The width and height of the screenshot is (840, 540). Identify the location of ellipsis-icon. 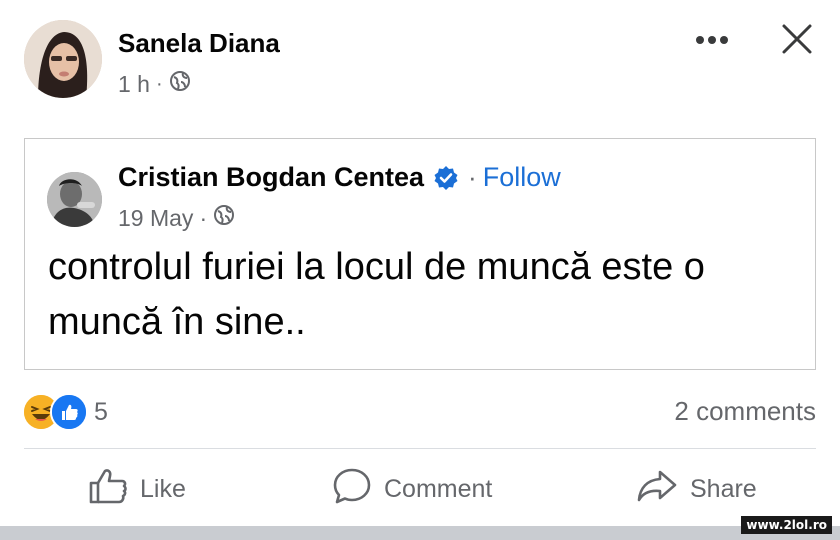
(712, 40).